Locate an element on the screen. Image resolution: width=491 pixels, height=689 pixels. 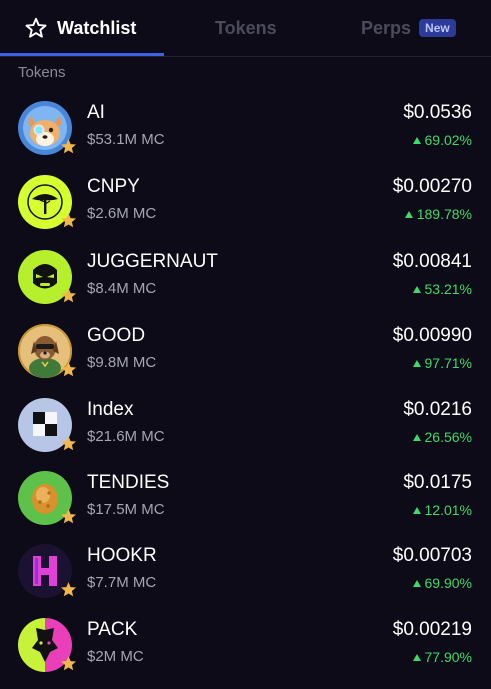
tab-perps-label: Perps is located at coordinates (386, 27).